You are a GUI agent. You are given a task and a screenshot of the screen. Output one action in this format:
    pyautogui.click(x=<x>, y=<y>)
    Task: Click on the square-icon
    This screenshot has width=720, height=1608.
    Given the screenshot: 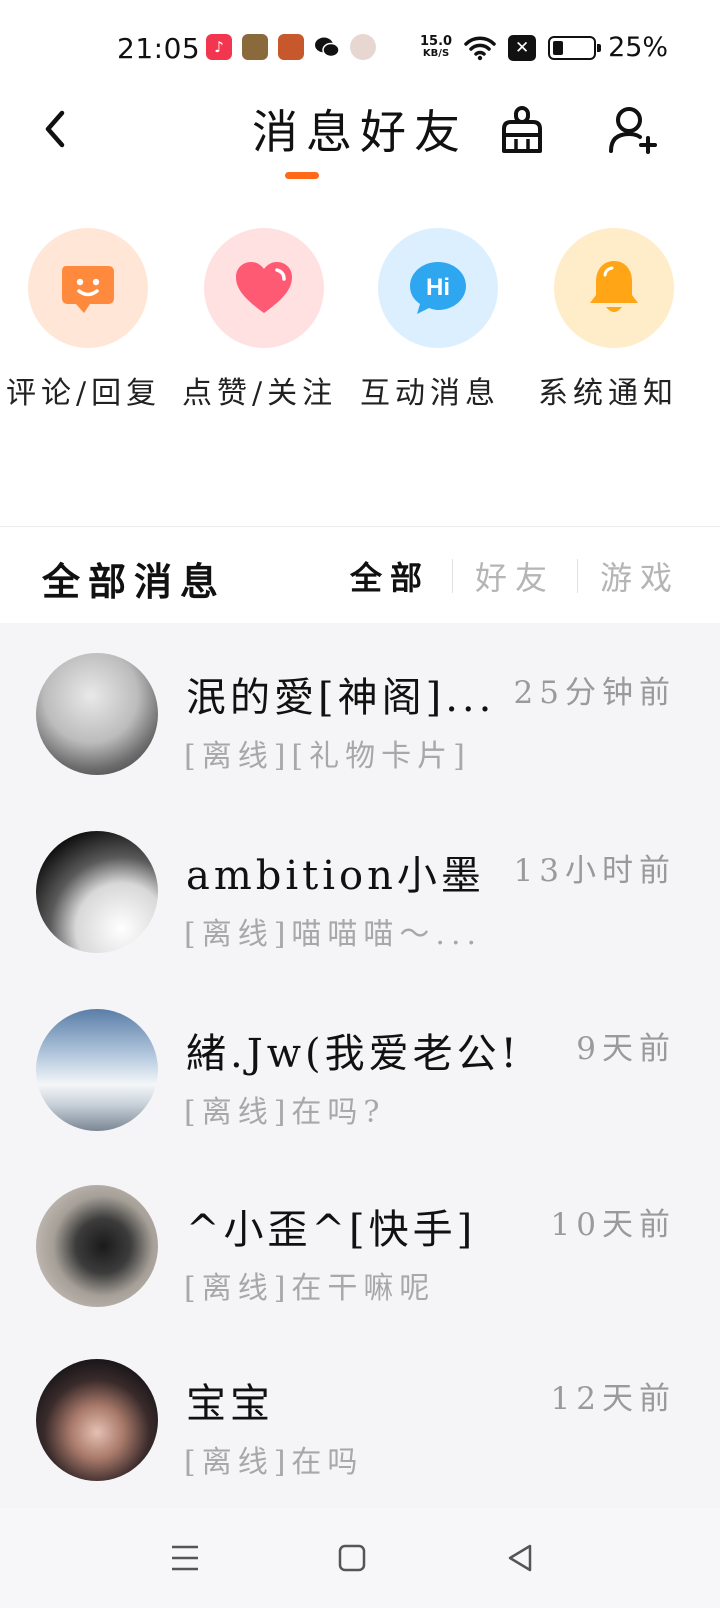 What is the action you would take?
    pyautogui.click(x=352, y=1558)
    